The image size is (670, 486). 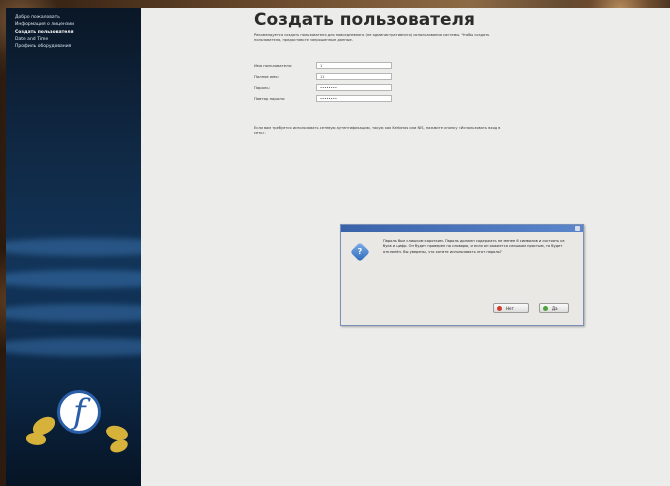 I want to click on confirm-password-input: ••••••••, so click(x=354, y=98).